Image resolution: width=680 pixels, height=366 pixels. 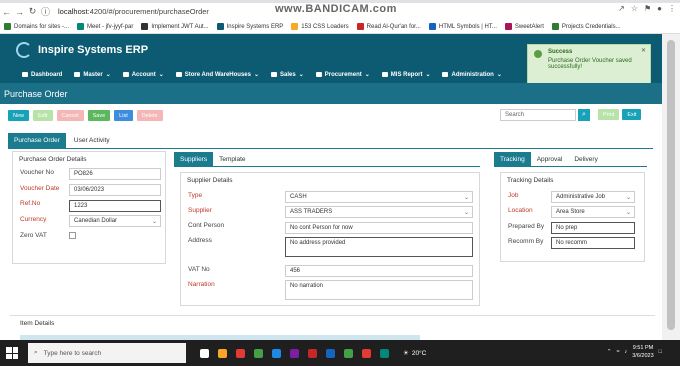 I want to click on tab-delivery: Delivery, so click(x=585, y=159).